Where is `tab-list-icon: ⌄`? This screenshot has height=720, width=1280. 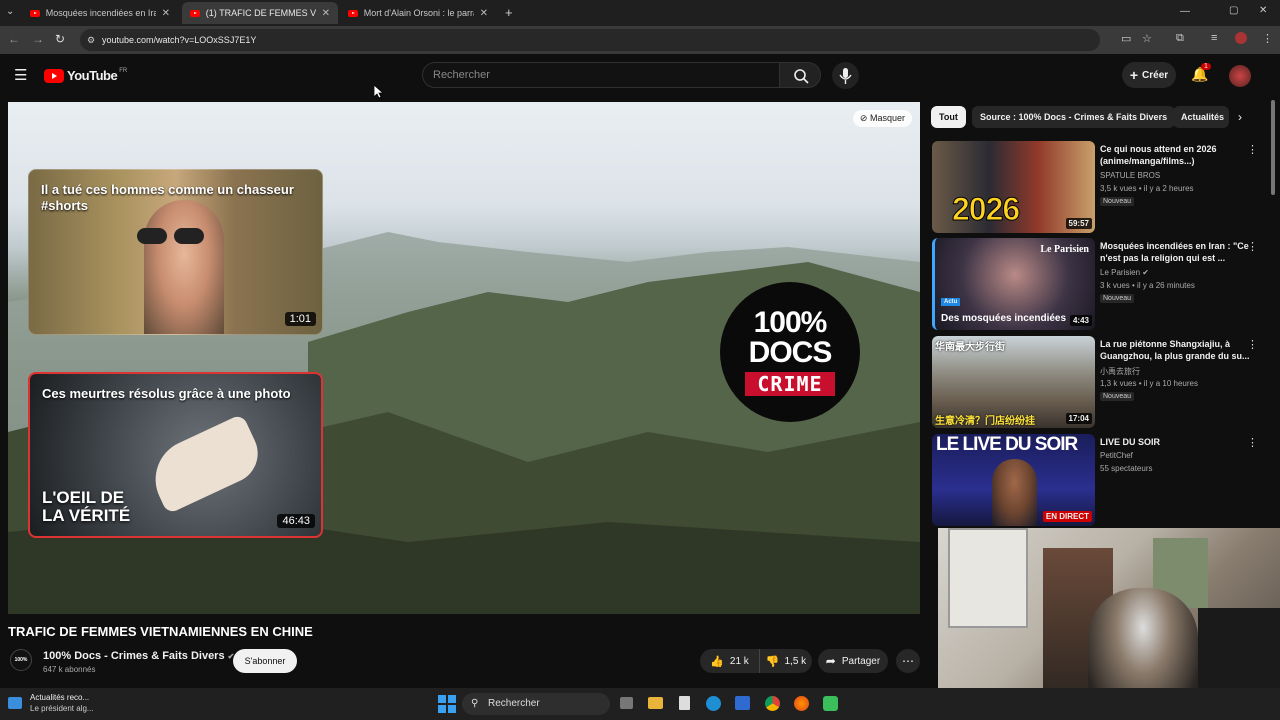
tab-list-icon: ⌄ is located at coordinates (10, 11).